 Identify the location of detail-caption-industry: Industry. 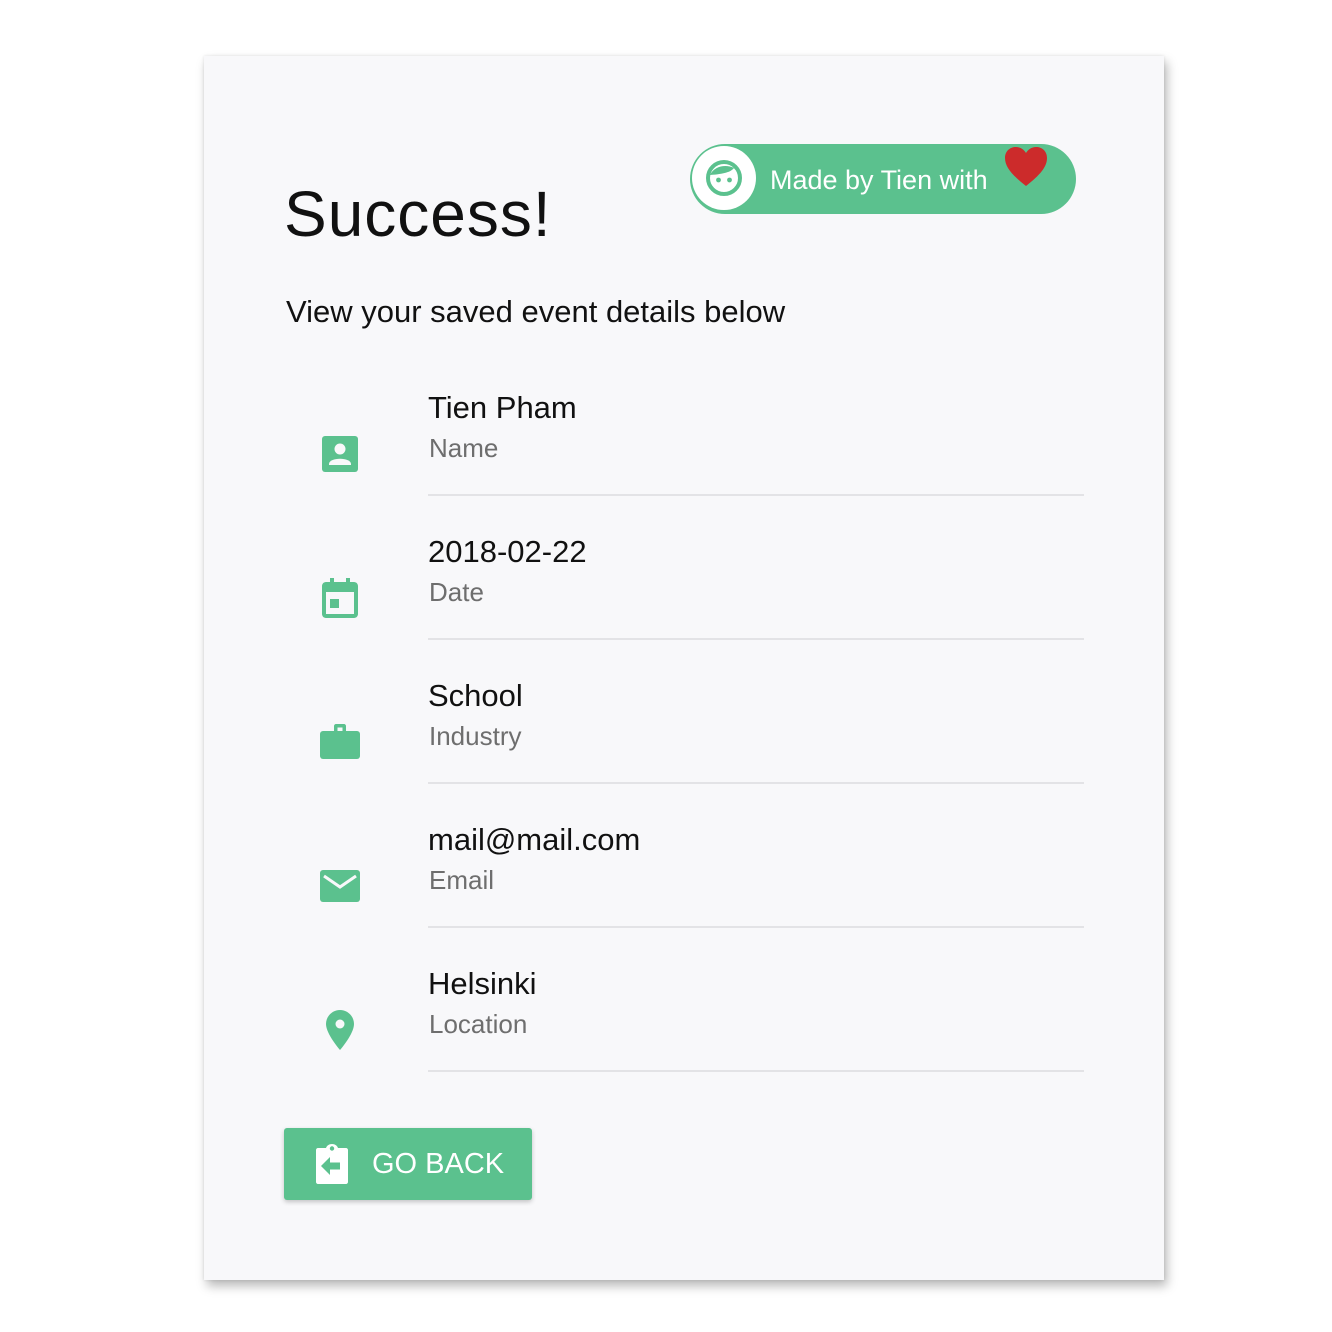
(475, 736).